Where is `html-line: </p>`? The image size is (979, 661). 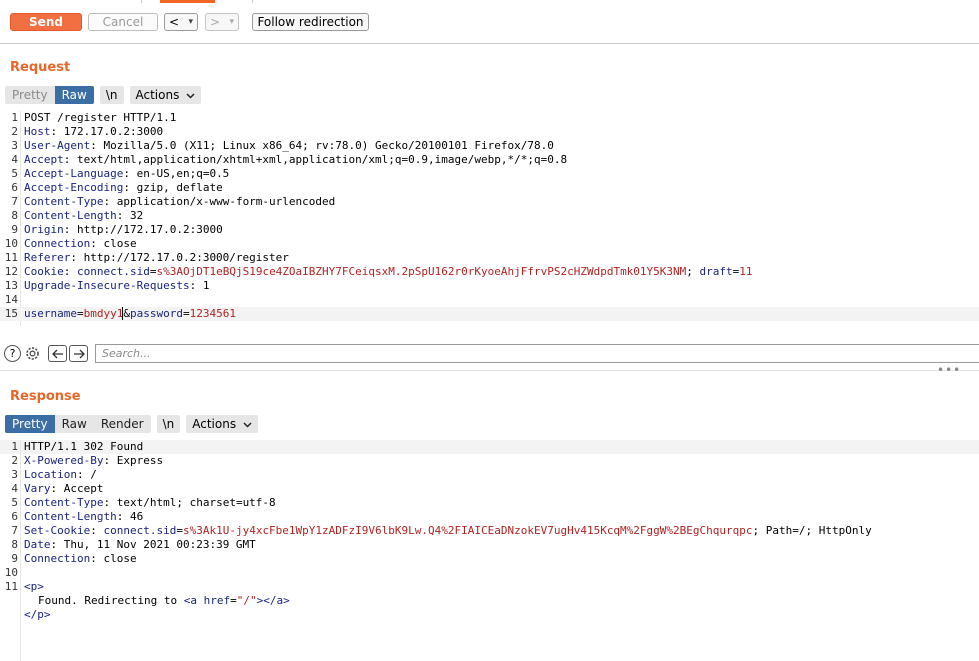
html-line: </p> is located at coordinates (37, 614).